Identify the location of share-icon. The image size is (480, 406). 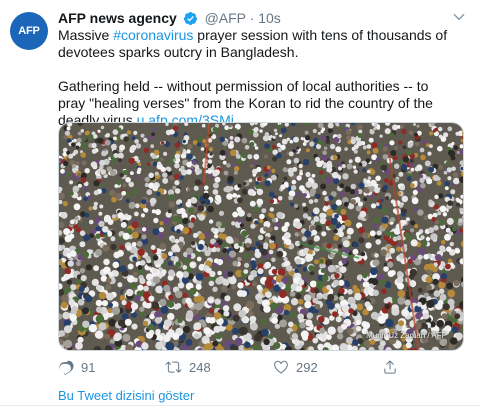
(390, 367).